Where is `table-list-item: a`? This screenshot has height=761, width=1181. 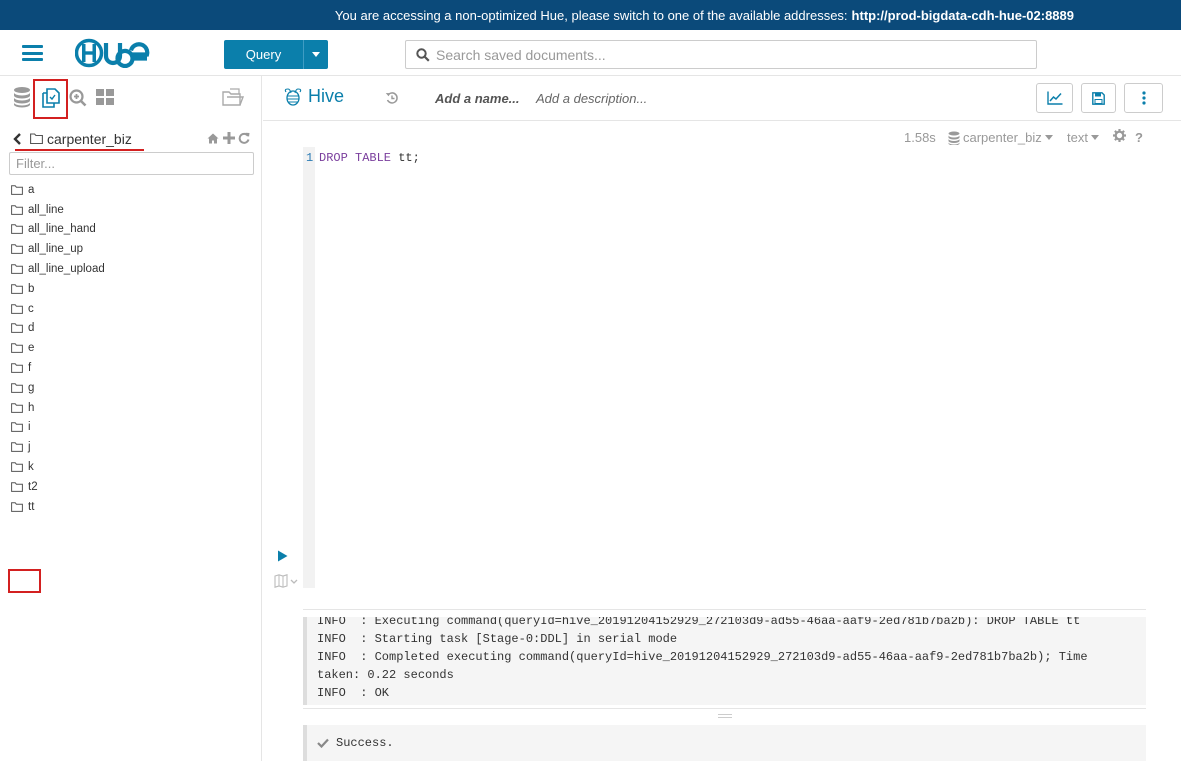 table-list-item: a is located at coordinates (131, 190).